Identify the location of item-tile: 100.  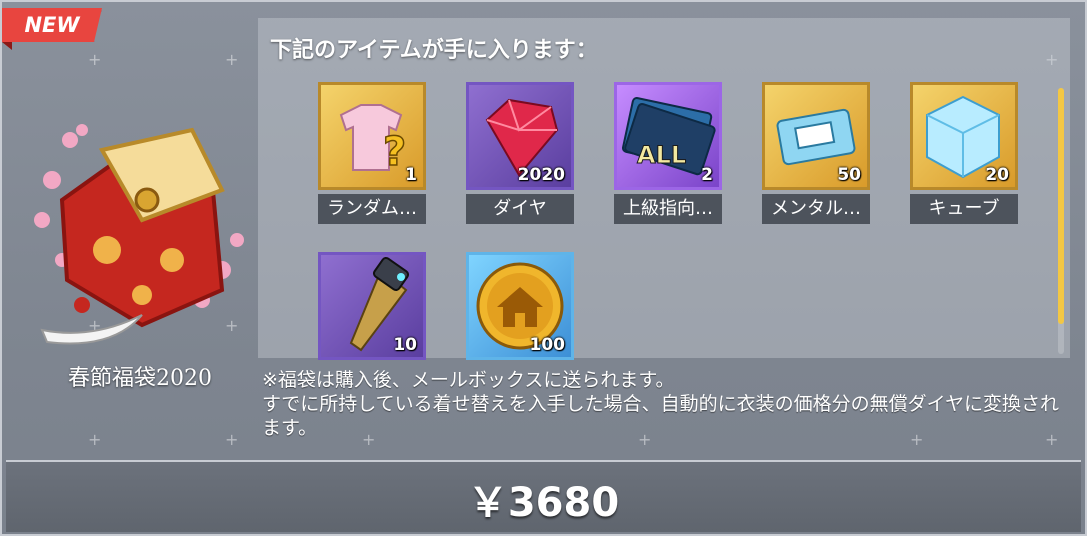
(520, 306).